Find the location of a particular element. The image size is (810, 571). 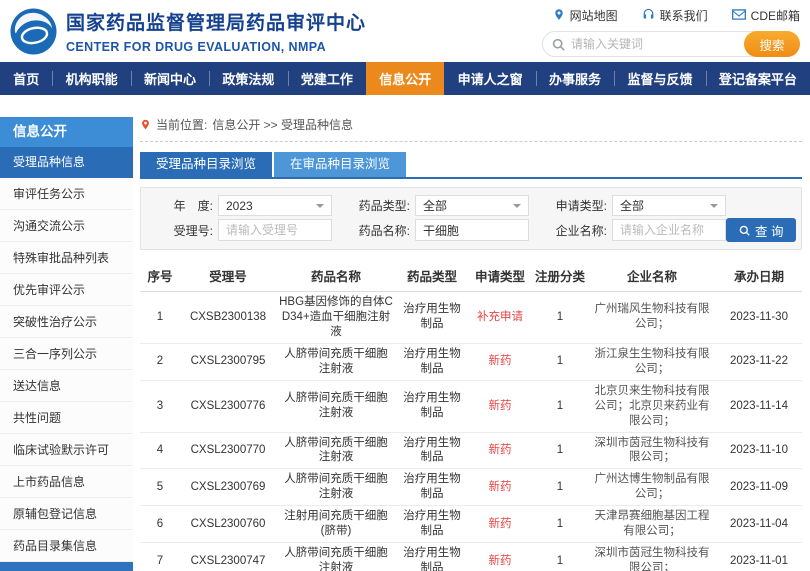

cell-no: 1 is located at coordinates (160, 317).